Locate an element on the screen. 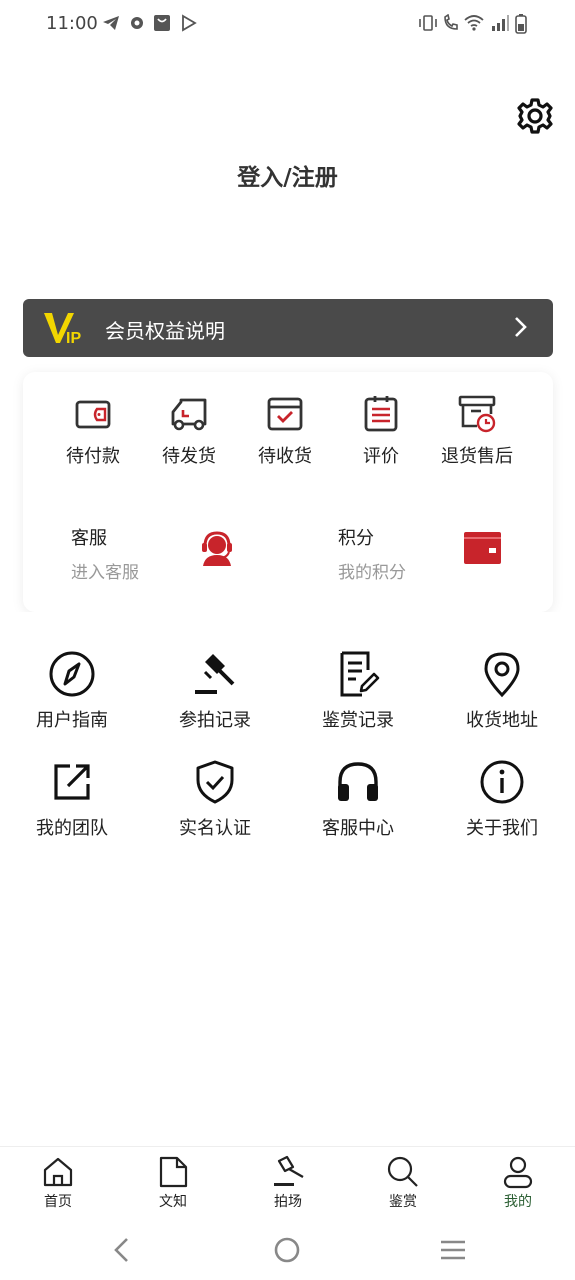 This screenshot has width=575, height=1280. menu-item-label: 收货地址 is located at coordinates (502, 720).